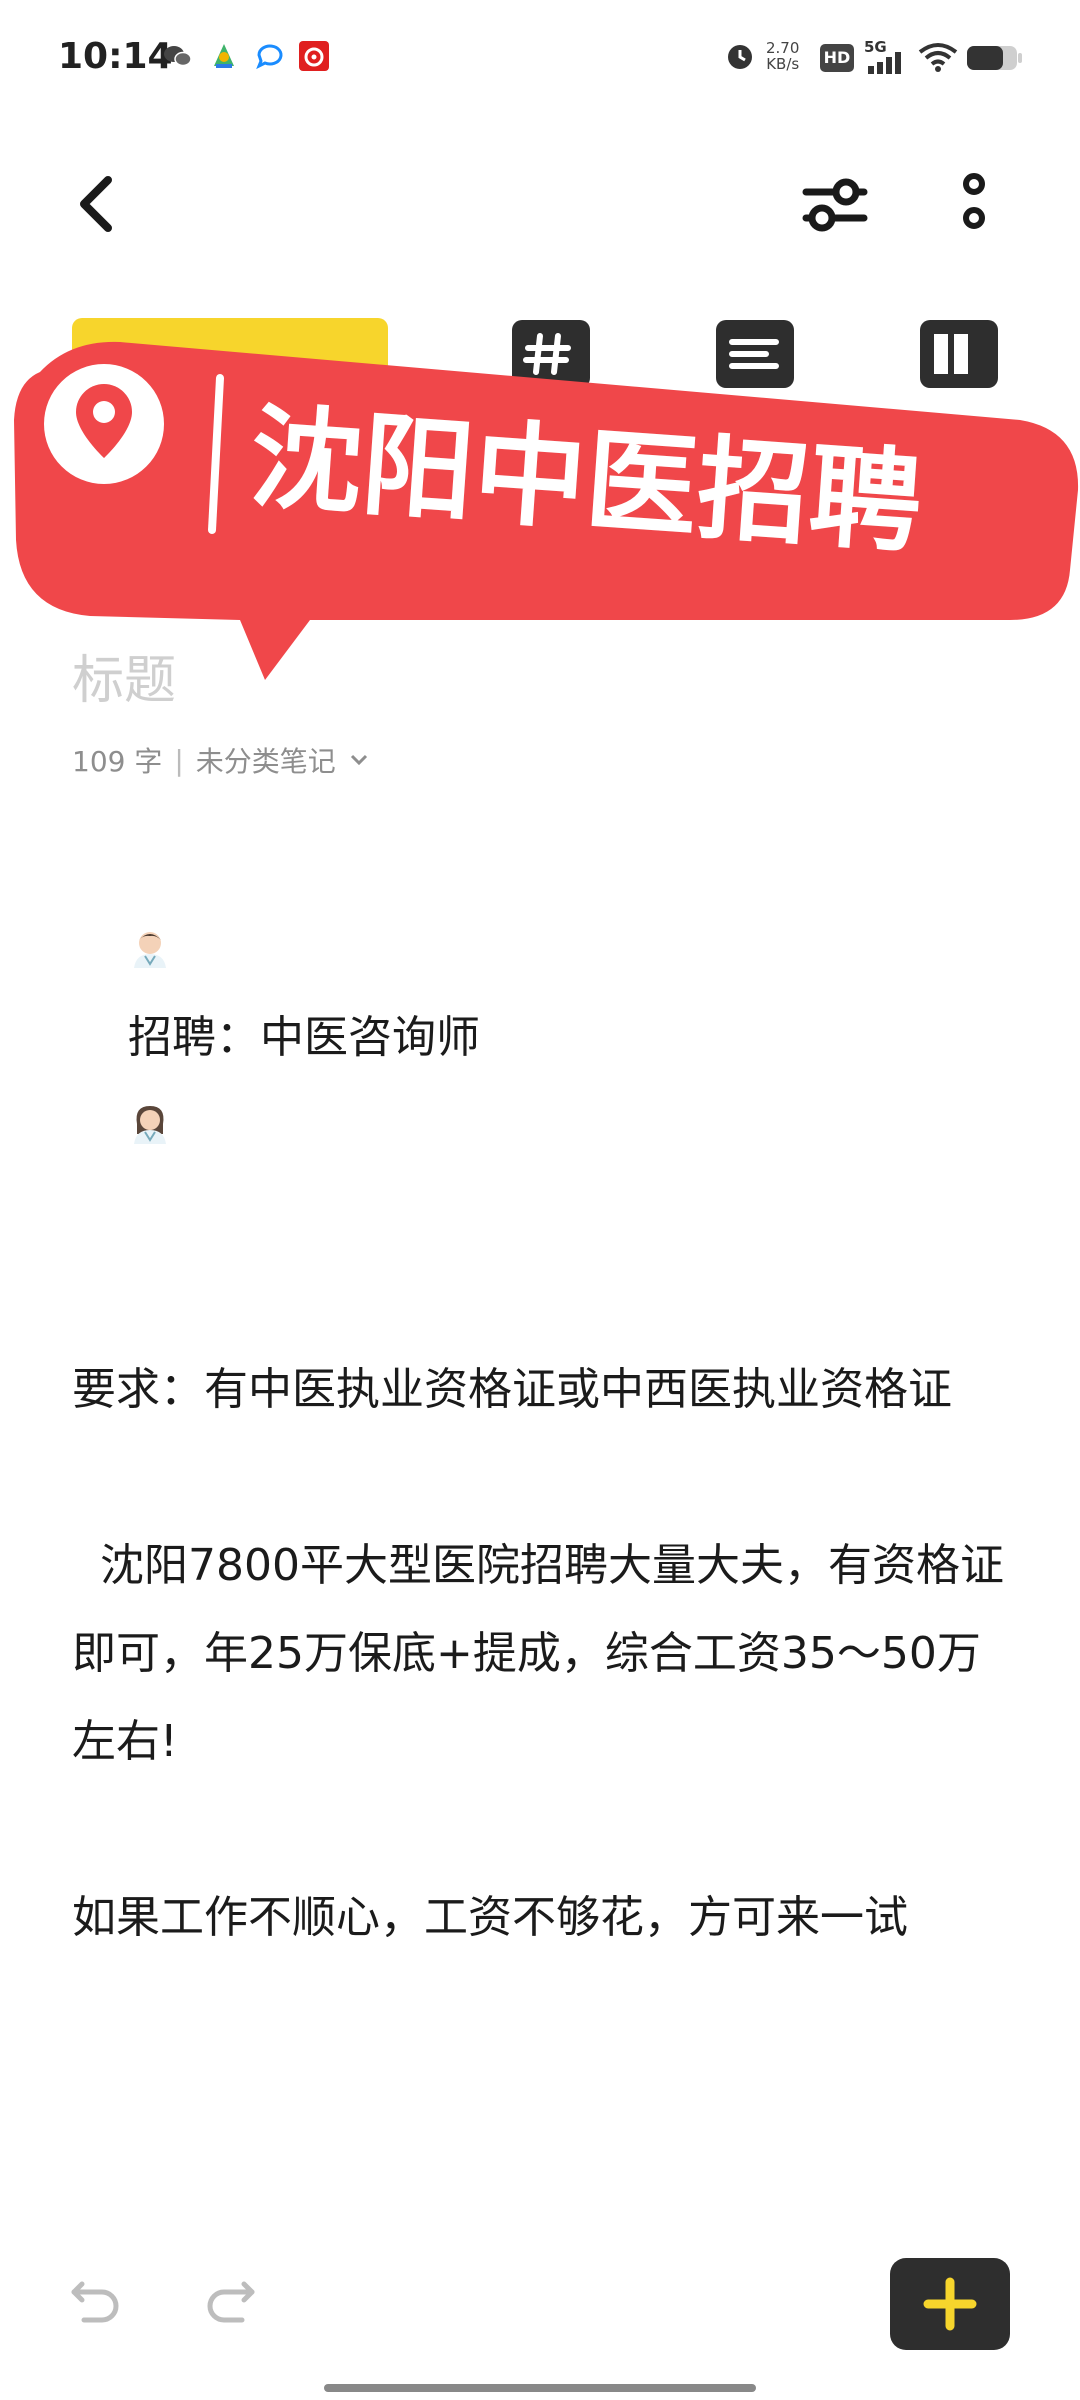  Describe the element at coordinates (540, 2388) in the screenshot. I see `home-indicator` at that location.